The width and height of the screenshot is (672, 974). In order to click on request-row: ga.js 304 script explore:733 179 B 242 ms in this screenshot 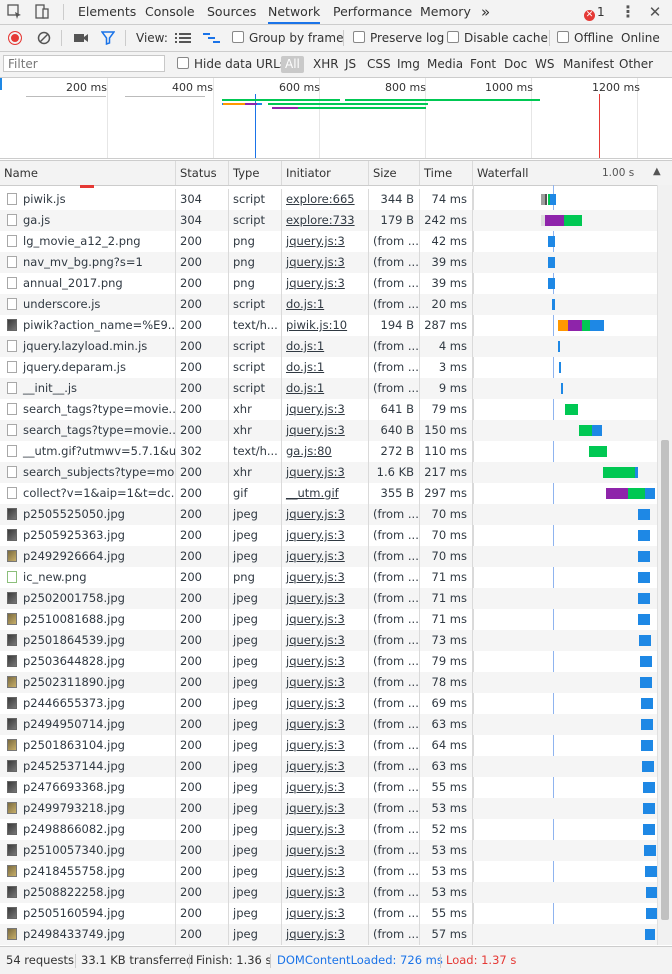, I will do `click(328, 220)`.